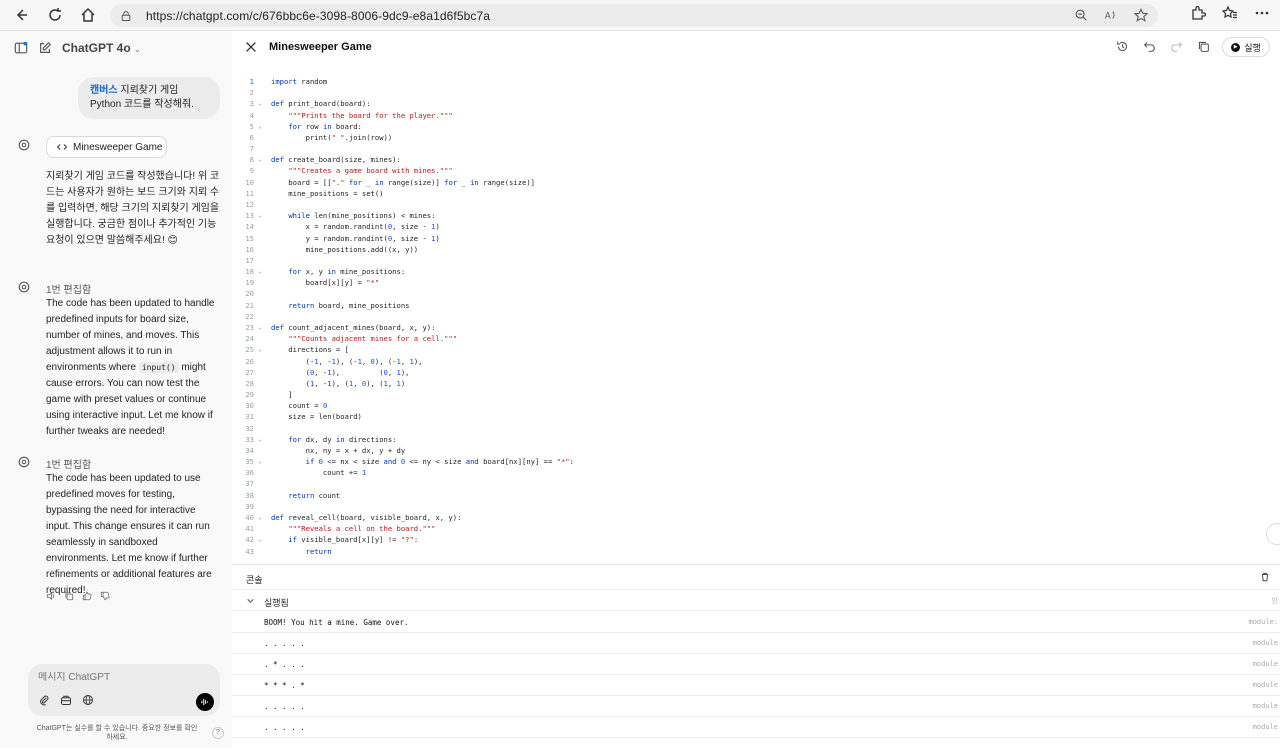  What do you see at coordinates (66, 700) in the screenshot?
I see `tools-icon` at bounding box center [66, 700].